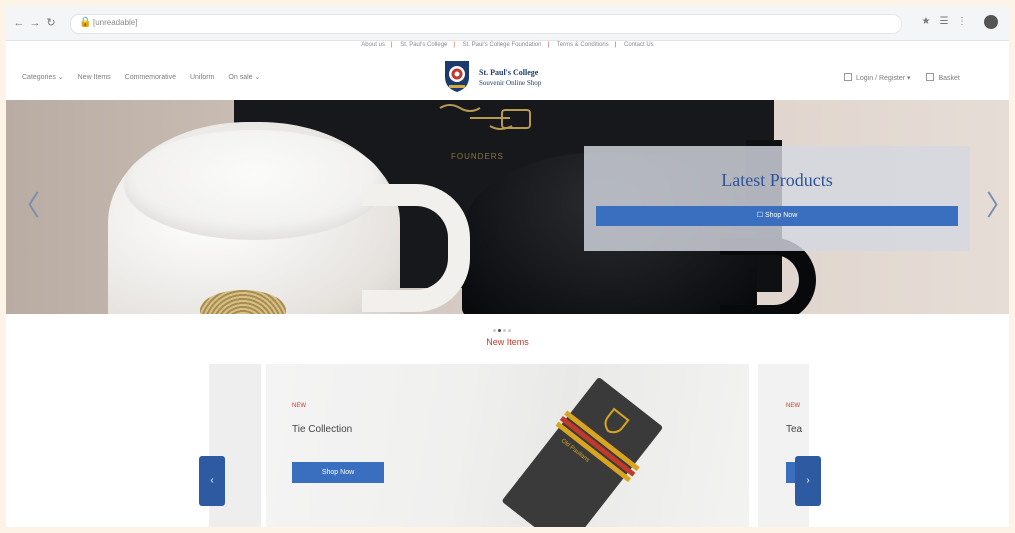  What do you see at coordinates (485, 117) in the screenshot?
I see `box-print-image` at bounding box center [485, 117].